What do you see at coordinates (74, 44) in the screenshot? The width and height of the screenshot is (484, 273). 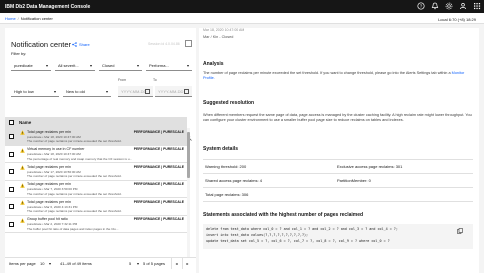 I see `share-icon` at bounding box center [74, 44].